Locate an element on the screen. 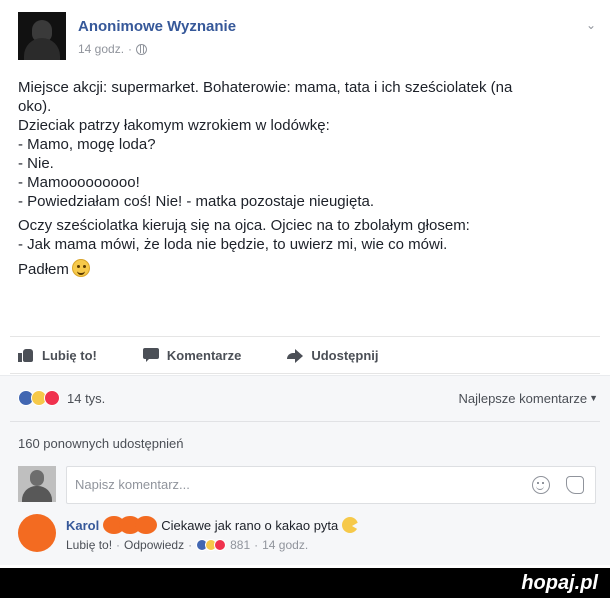 The height and width of the screenshot is (598, 610). post-time: 14 godz. is located at coordinates (101, 49).